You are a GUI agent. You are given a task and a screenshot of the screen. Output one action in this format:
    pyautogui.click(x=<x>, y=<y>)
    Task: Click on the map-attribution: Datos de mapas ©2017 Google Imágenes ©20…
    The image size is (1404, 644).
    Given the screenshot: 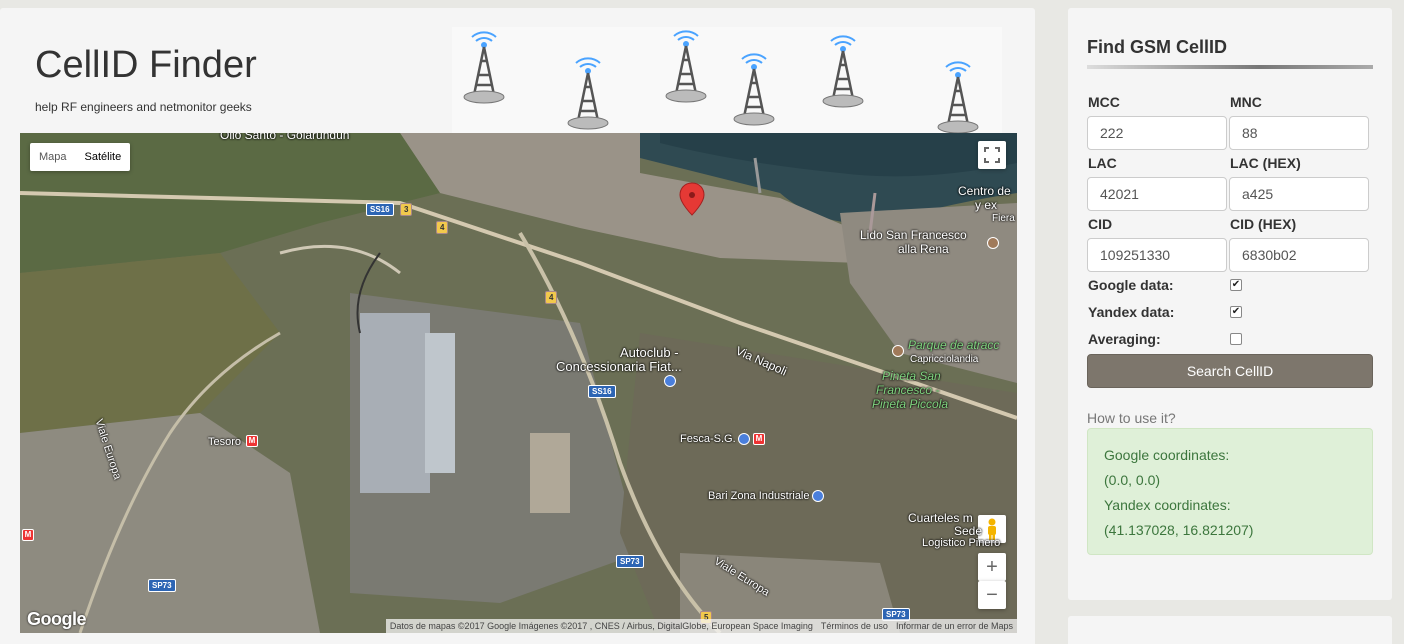 What is the action you would take?
    pyautogui.click(x=701, y=626)
    